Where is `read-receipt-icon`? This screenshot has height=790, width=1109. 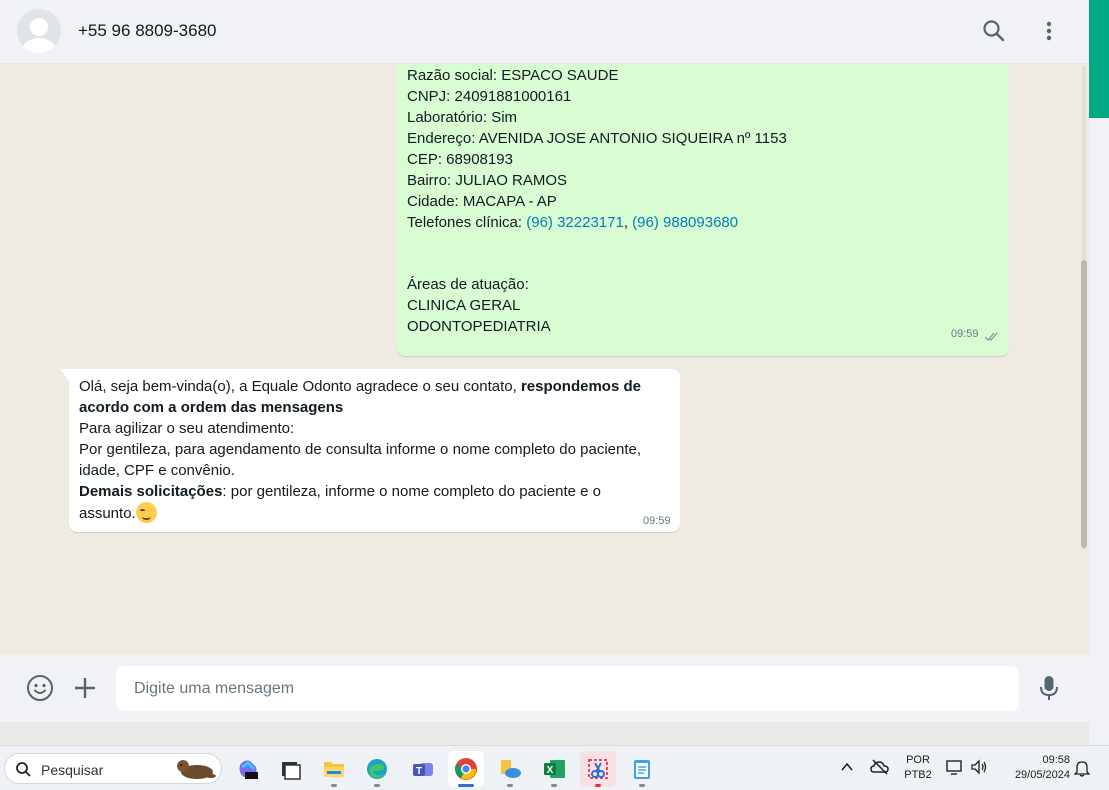 read-receipt-icon is located at coordinates (992, 338).